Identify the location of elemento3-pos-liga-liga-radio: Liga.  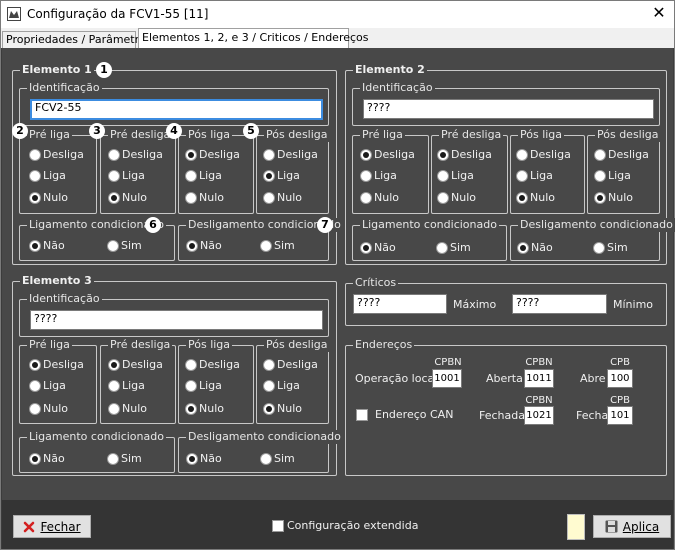
(203, 385).